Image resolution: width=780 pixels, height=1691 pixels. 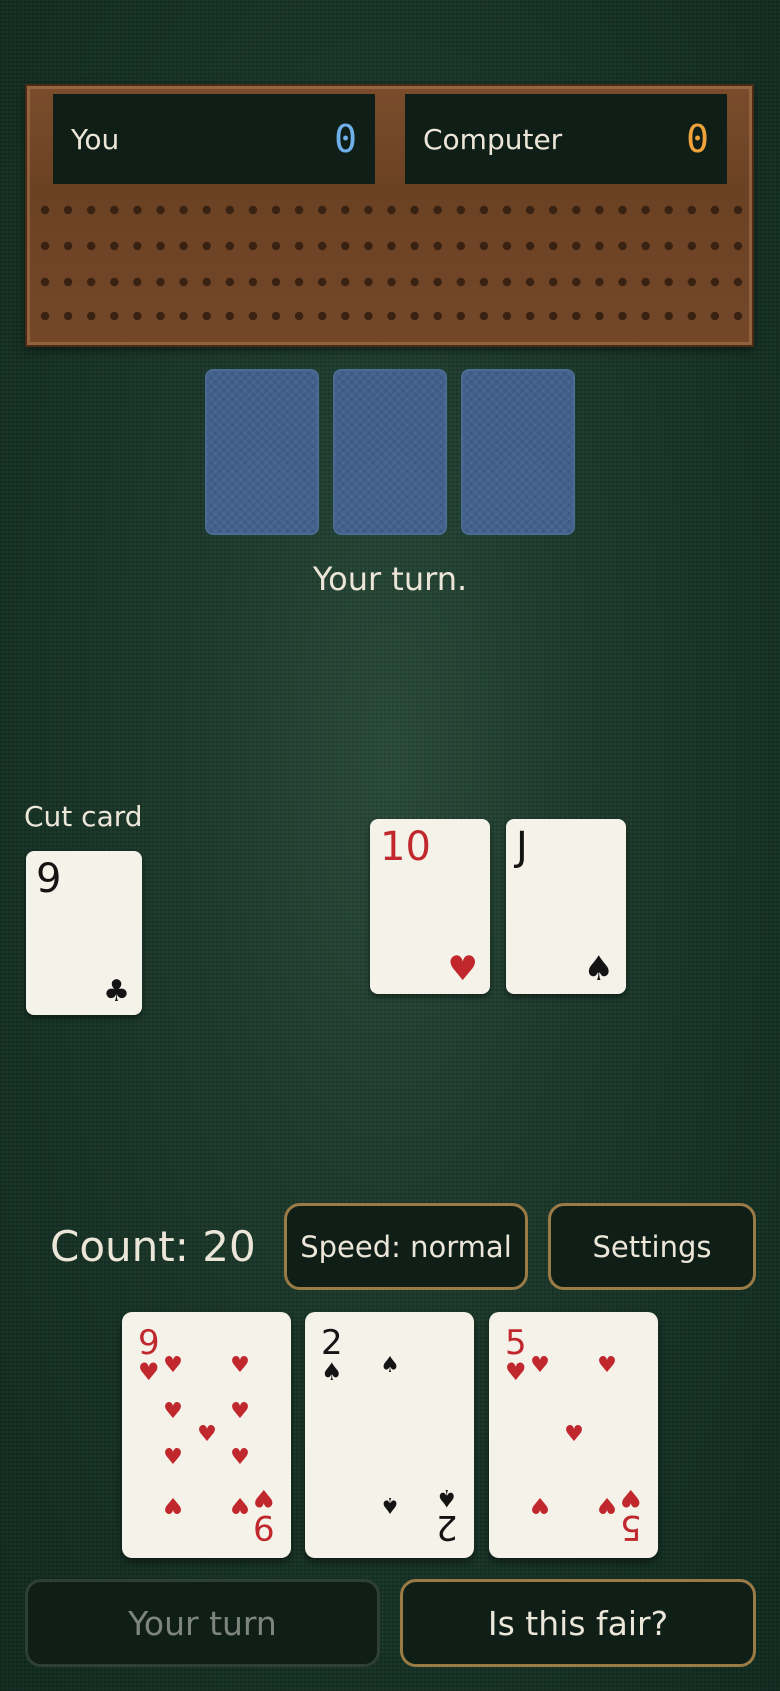 I want to click on hand-card-5-hearts: 5 ♥ ♥ ♥ ♥ ♥ ♥ ♥ 5, so click(x=573, y=1435).